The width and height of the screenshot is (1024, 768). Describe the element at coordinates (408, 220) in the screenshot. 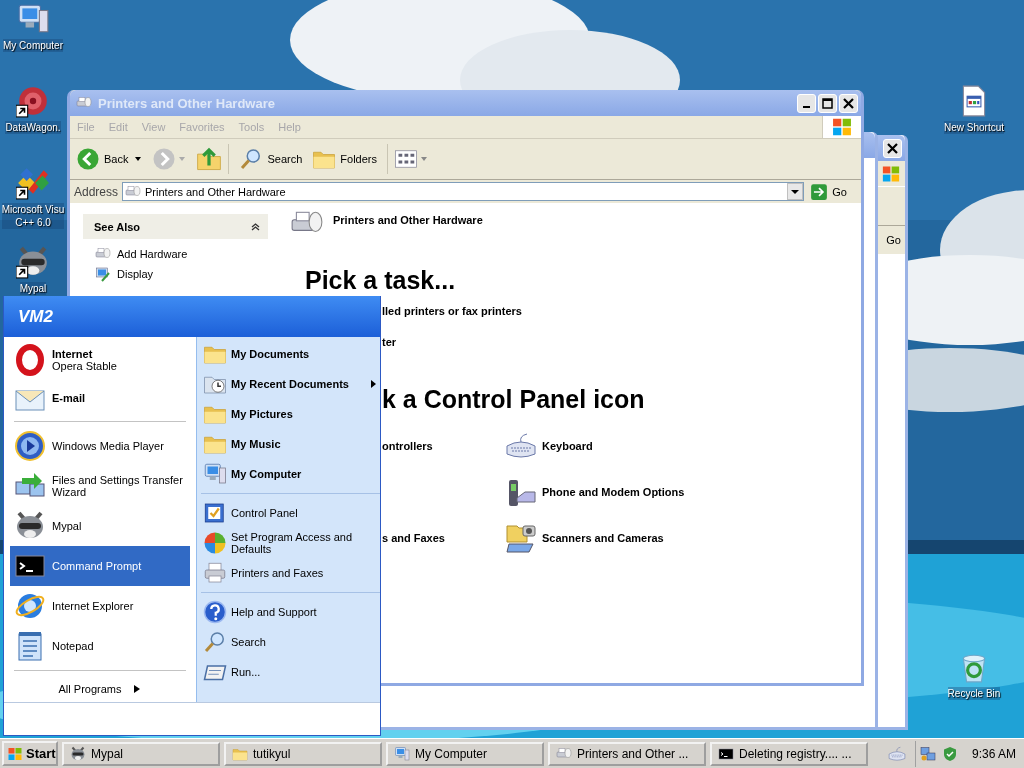

I see `category-title: Printers and Other Hardware` at that location.